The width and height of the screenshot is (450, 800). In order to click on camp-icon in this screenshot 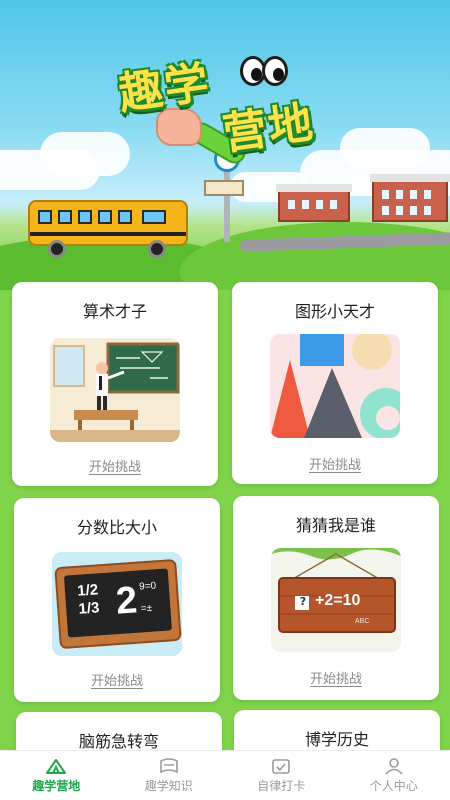, I will do `click(56, 766)`.